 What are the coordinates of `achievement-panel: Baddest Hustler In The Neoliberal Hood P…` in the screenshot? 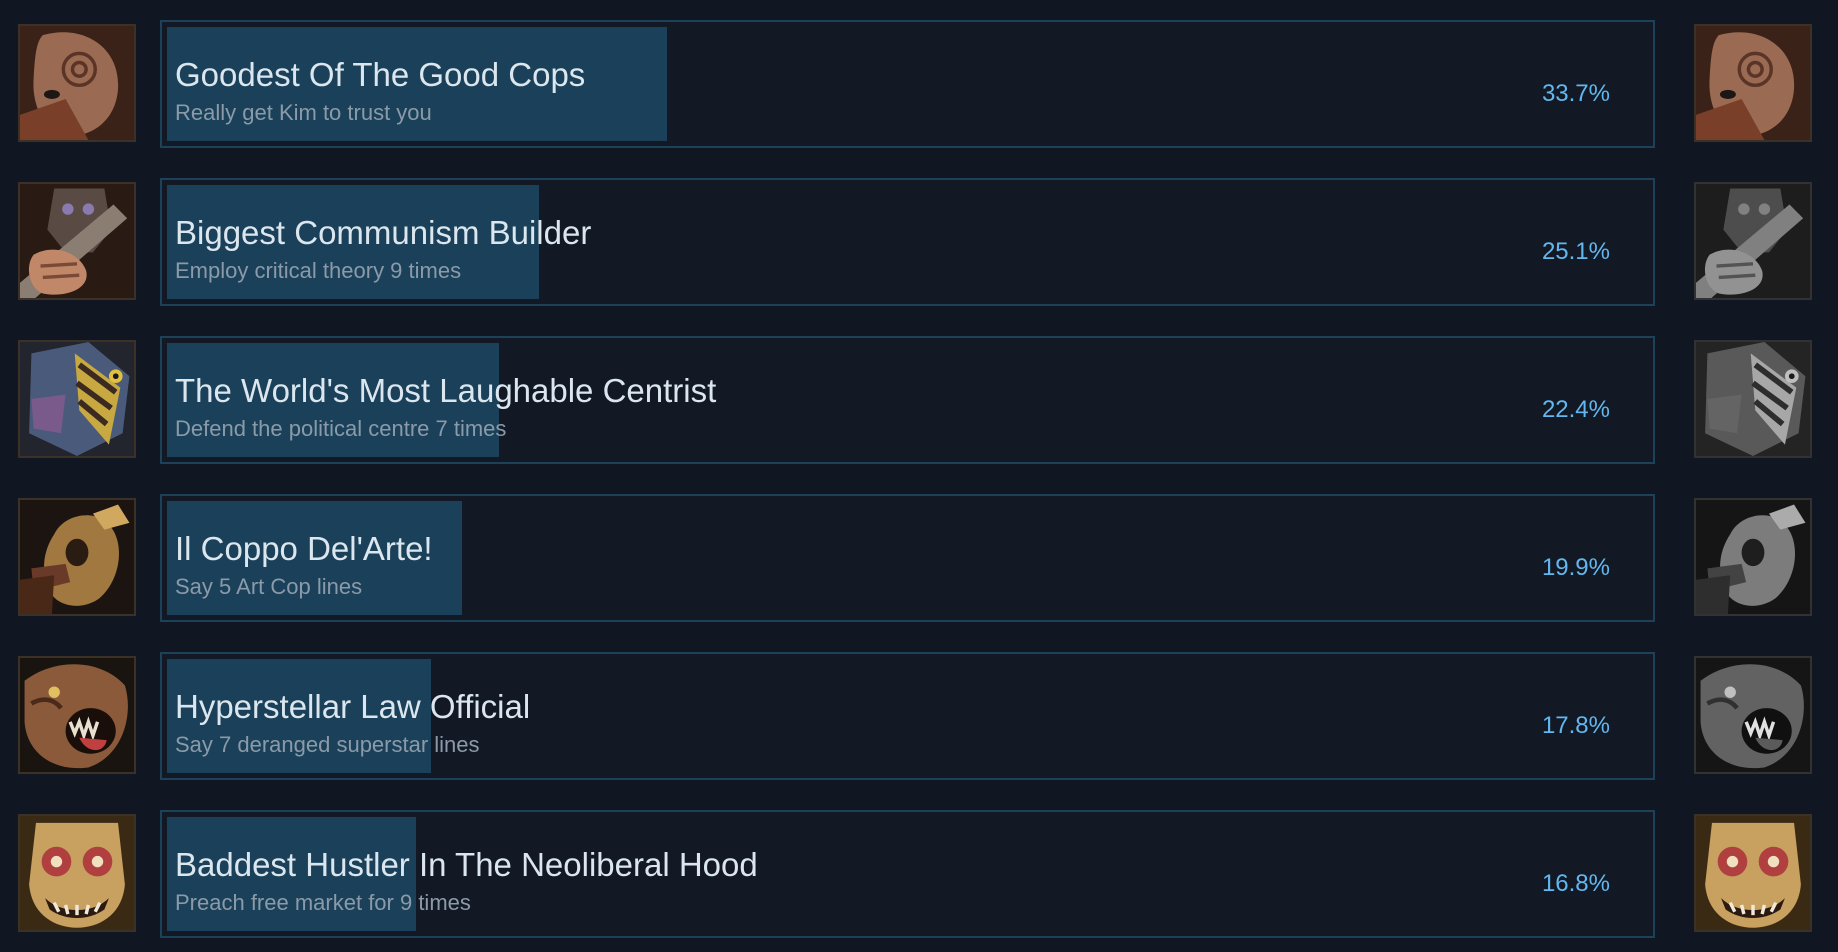 It's located at (907, 874).